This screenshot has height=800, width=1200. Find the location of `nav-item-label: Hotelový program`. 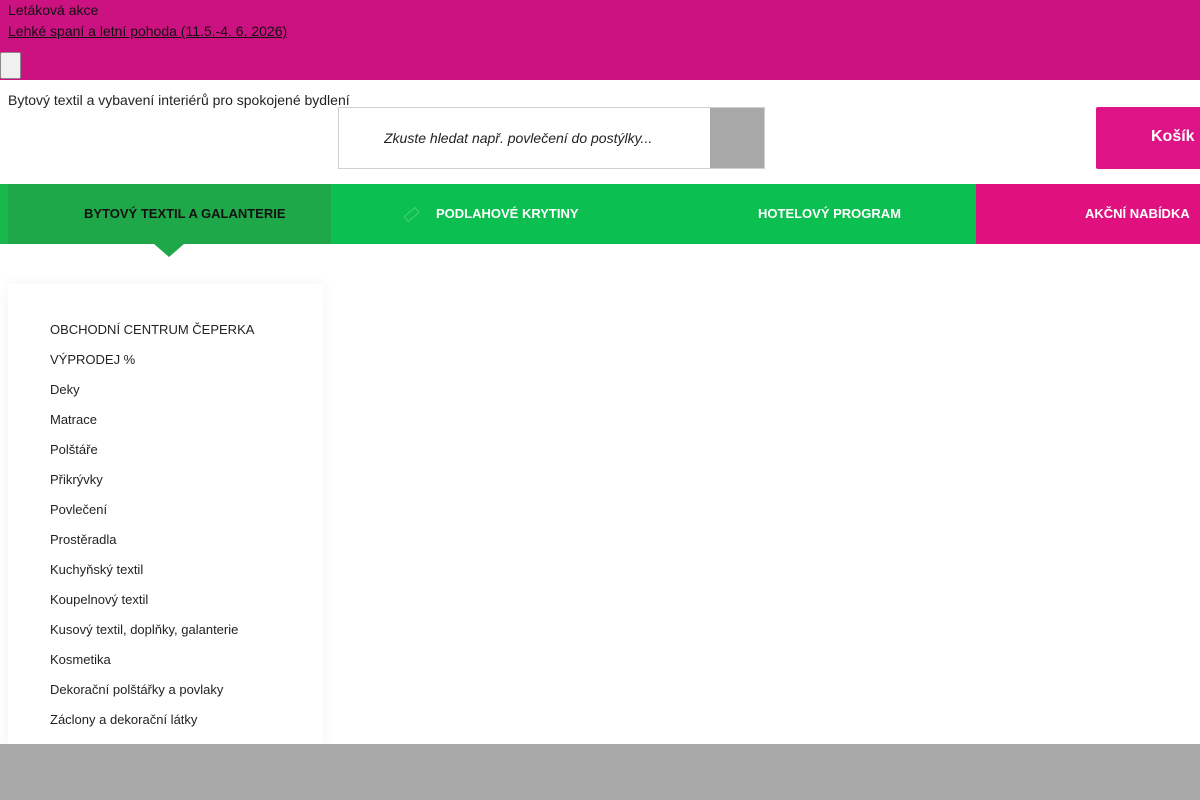

nav-item-label: Hotelový program is located at coordinates (830, 213).